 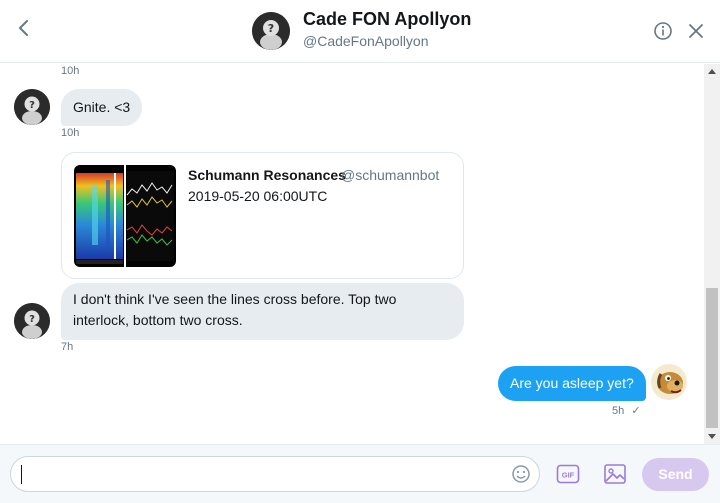 What do you see at coordinates (265, 474) in the screenshot?
I see `message-input` at bounding box center [265, 474].